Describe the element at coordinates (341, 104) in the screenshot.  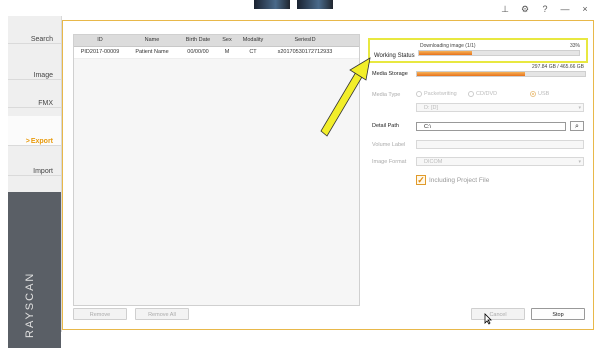
I see `annotation-arrow-shaft` at that location.